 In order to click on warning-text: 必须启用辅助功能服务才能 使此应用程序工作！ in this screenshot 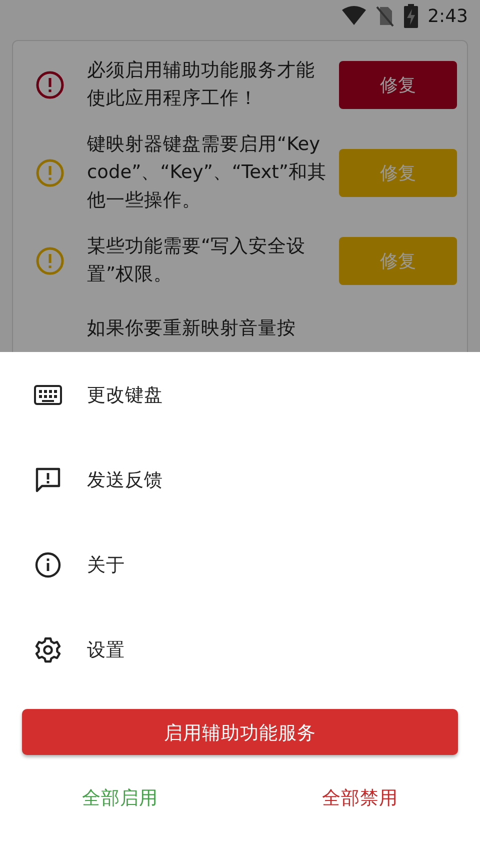, I will do `click(201, 85)`.